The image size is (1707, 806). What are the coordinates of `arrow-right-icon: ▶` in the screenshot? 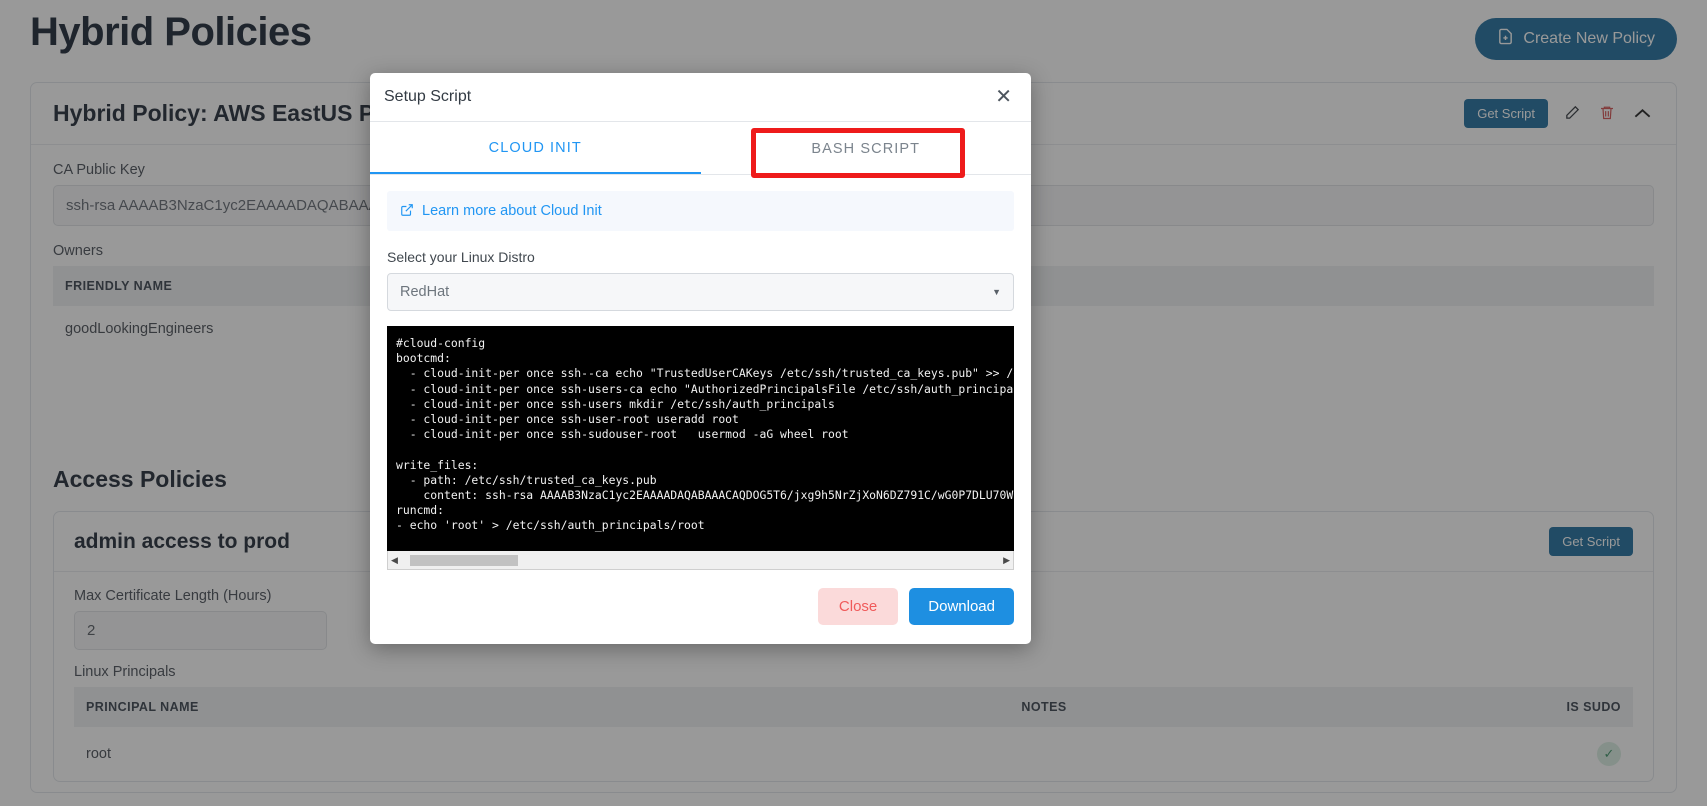 It's located at (1006, 560).